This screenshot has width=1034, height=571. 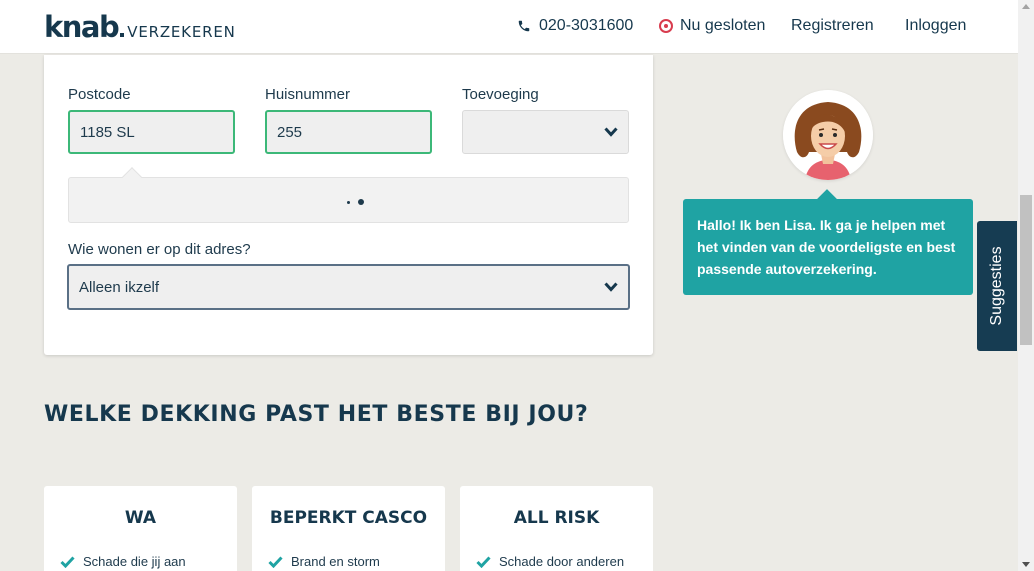 I want to click on suggestions-label: Suggesties, so click(x=996, y=286).